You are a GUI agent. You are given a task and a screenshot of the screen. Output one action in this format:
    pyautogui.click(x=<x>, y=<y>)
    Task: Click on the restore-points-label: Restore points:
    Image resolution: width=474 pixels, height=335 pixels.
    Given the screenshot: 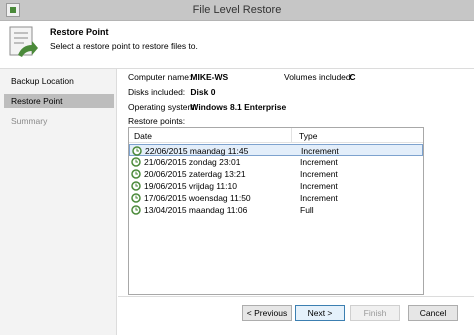 What is the action you would take?
    pyautogui.click(x=157, y=121)
    